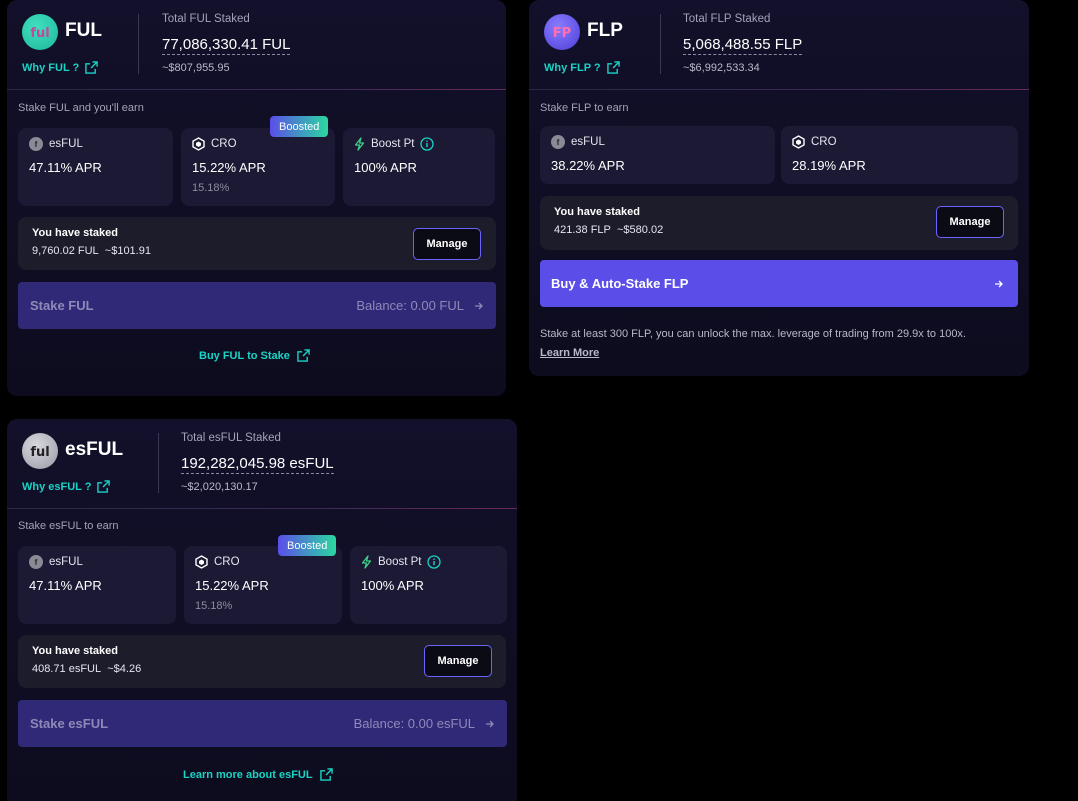 The image size is (1078, 801). I want to click on staked-usd: ~$101.91, so click(127, 251).